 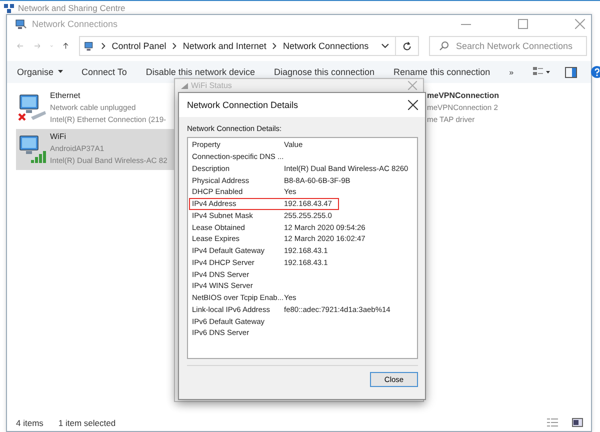 What do you see at coordinates (58, 136) in the screenshot?
I see `connection-name: WiFi` at bounding box center [58, 136].